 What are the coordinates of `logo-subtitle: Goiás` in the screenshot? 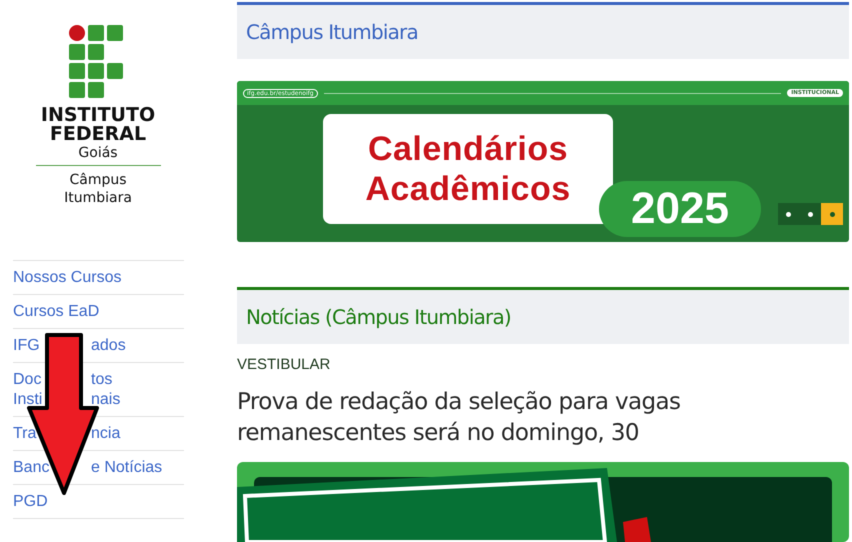 It's located at (98, 153).